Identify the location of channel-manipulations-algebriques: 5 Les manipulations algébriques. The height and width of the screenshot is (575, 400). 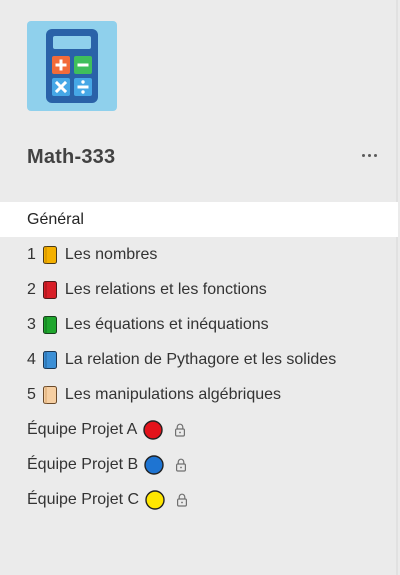
(199, 394).